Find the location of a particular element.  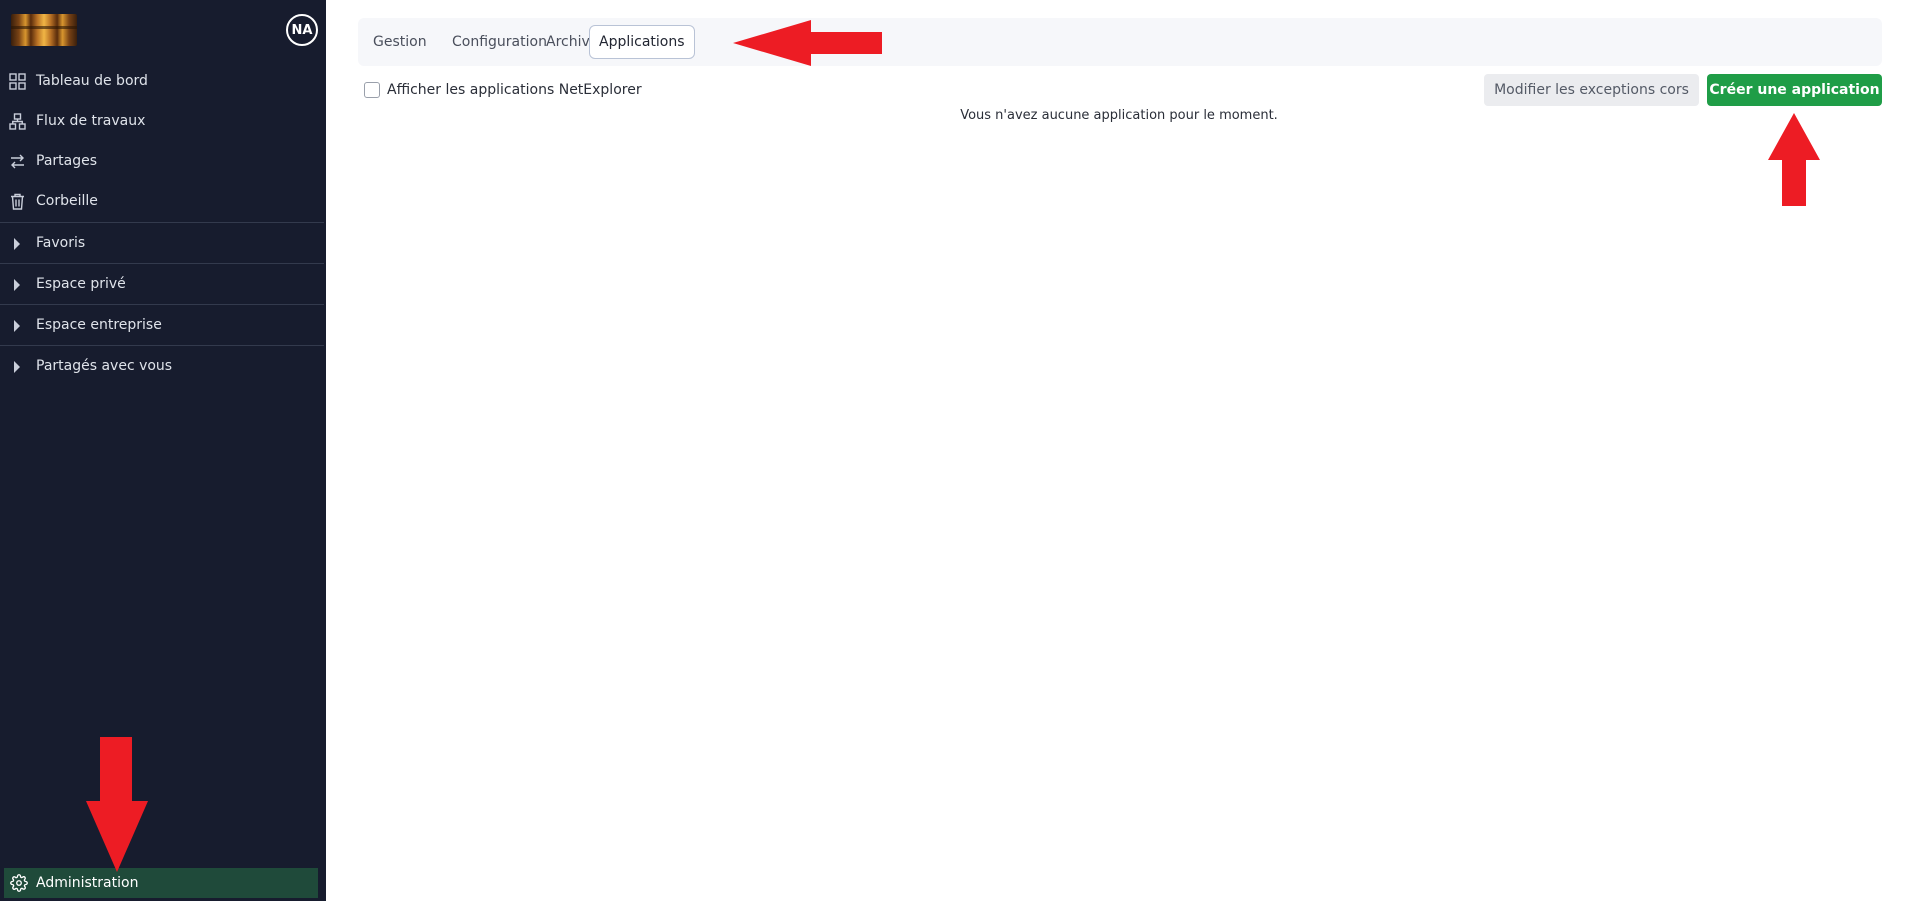

gear-icon is located at coordinates (19, 883).